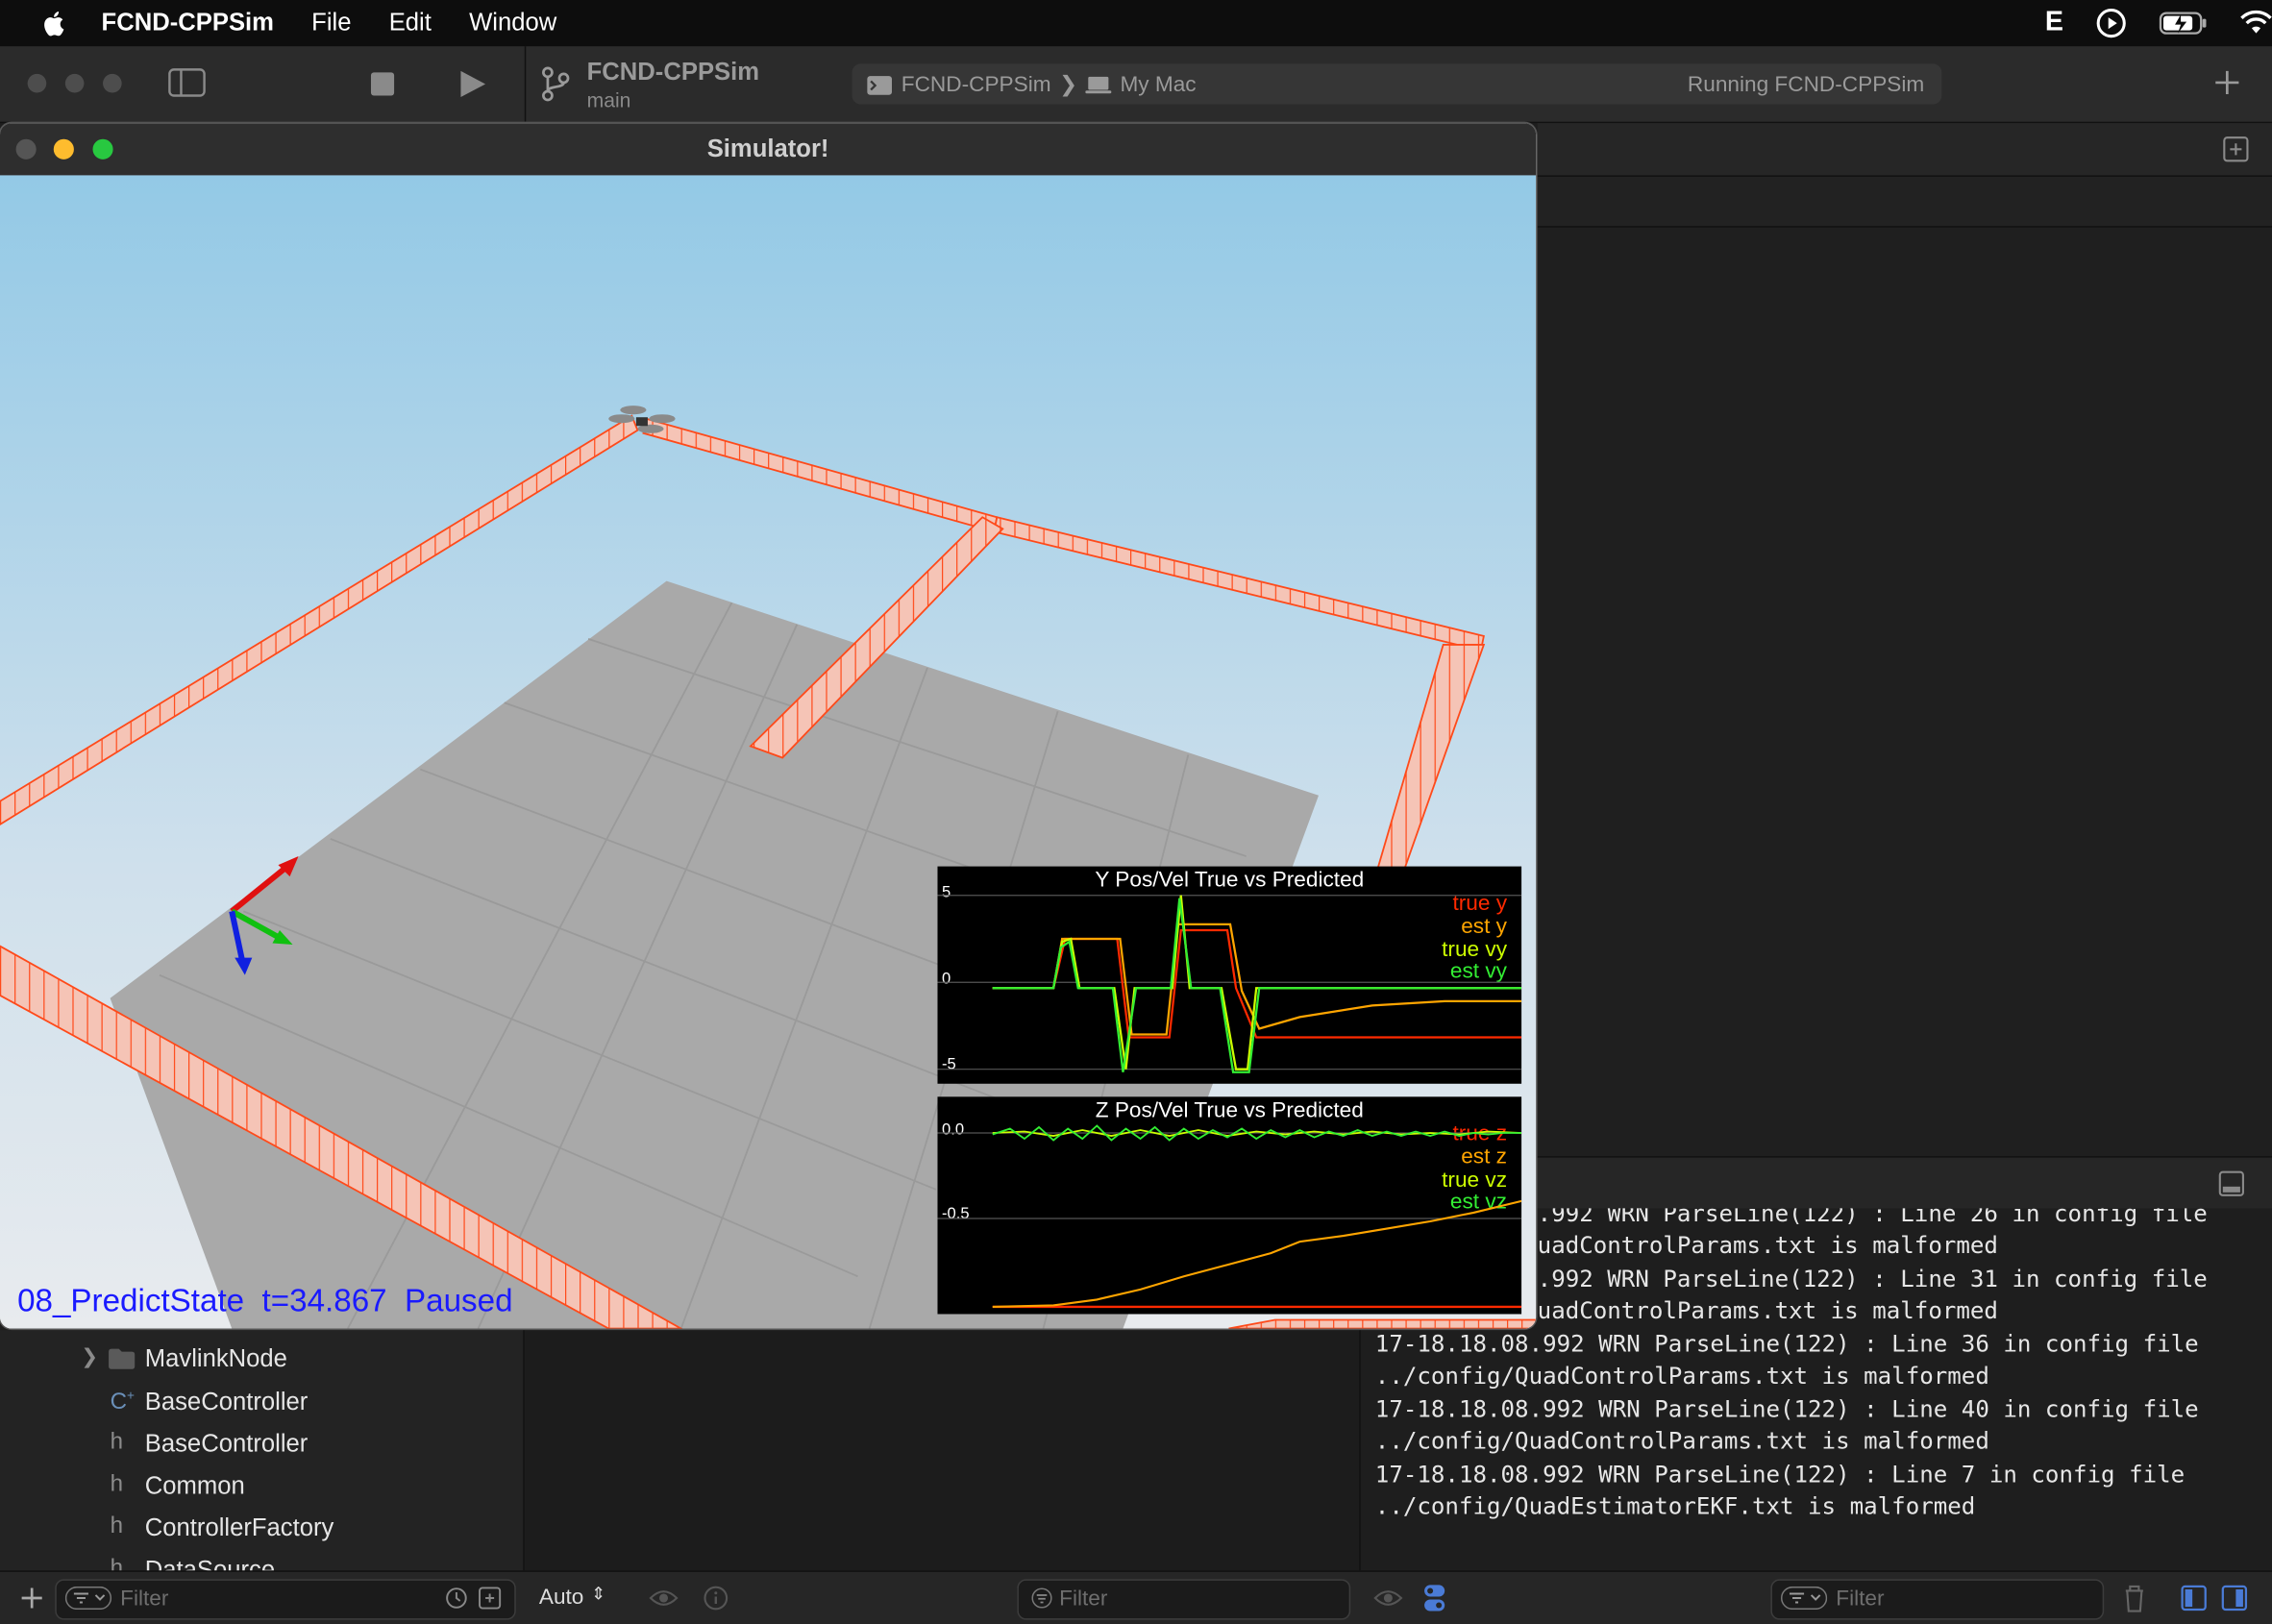 Image resolution: width=2272 pixels, height=1624 pixels. Describe the element at coordinates (1184, 1599) in the screenshot. I see `variables-filter-input: Filter` at that location.